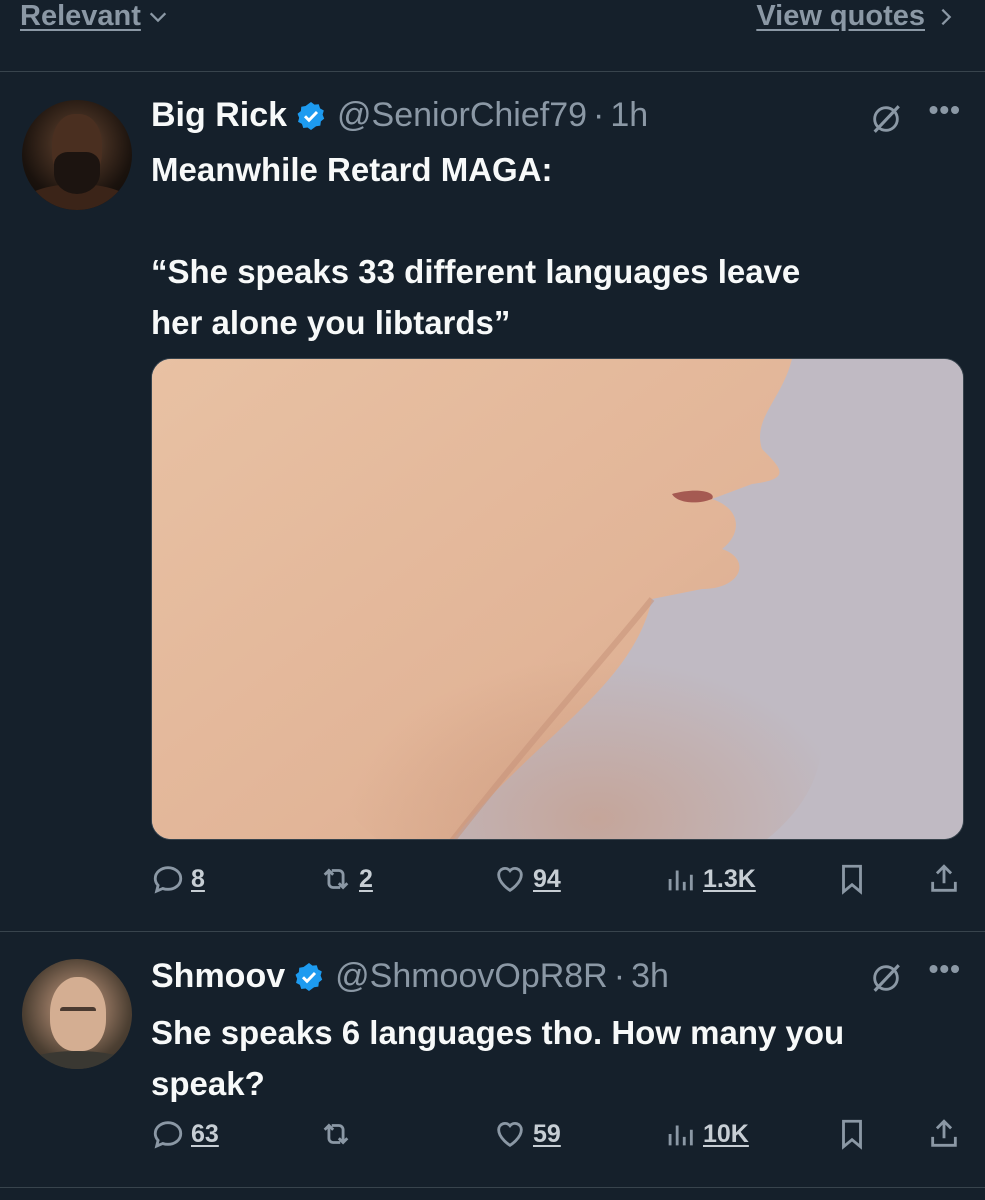  I want to click on repost-button: 2, so click(346, 879).